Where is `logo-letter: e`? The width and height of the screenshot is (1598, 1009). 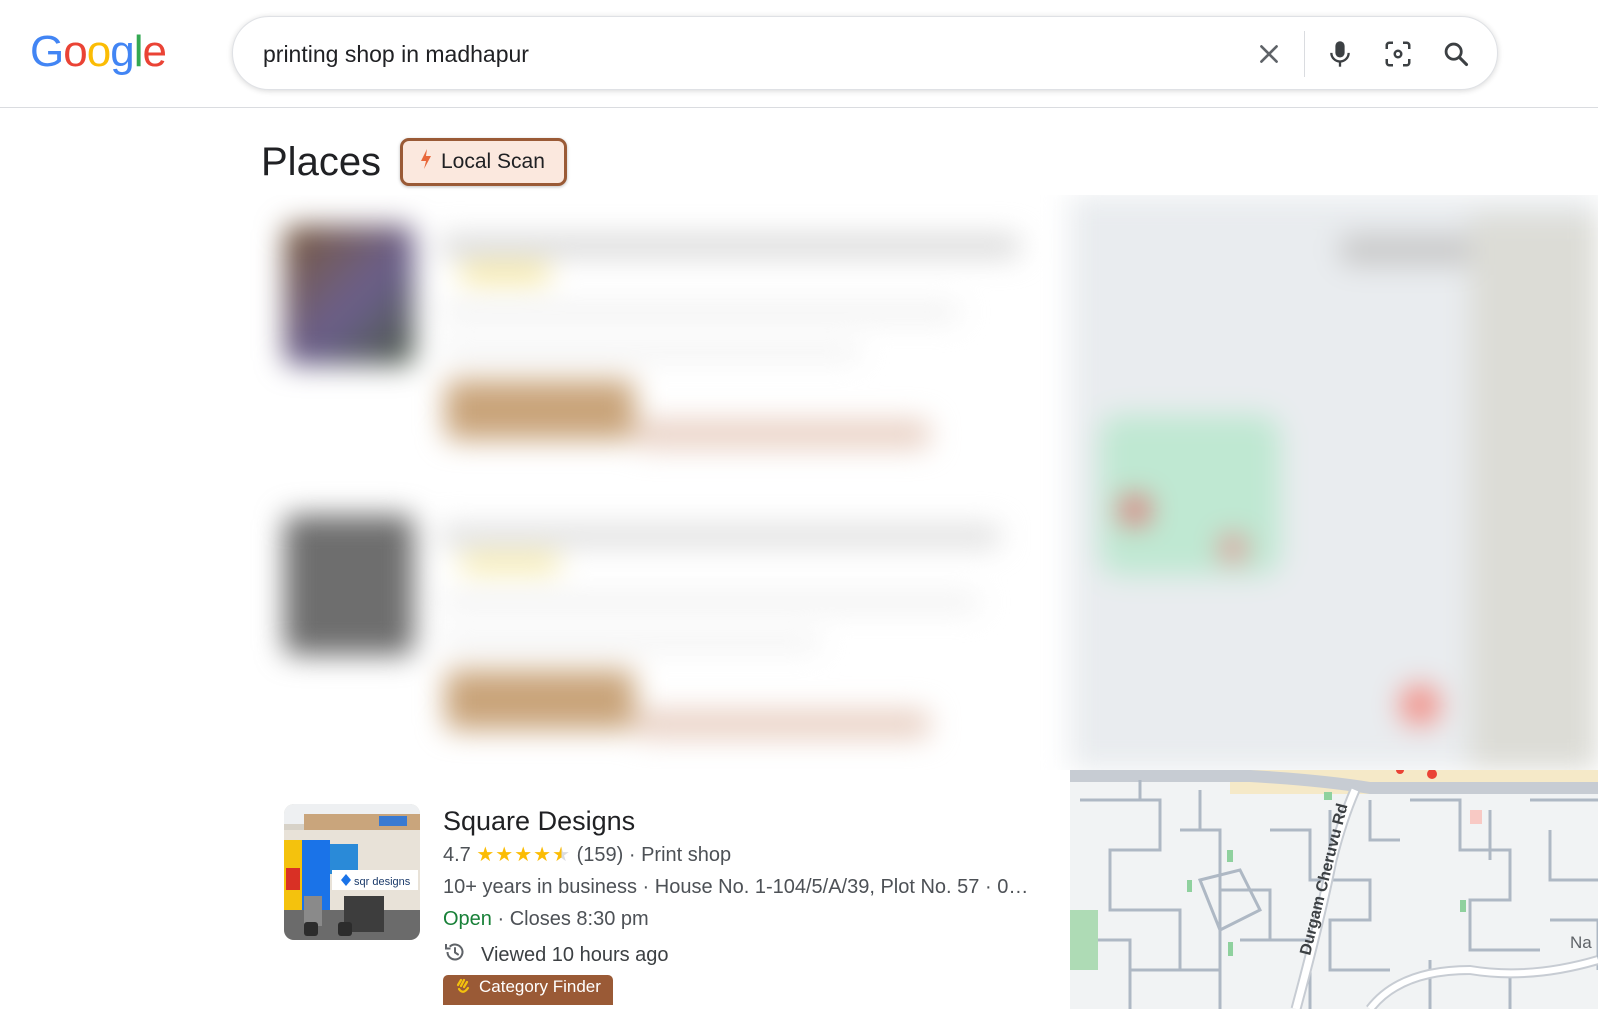 logo-letter: e is located at coordinates (154, 51).